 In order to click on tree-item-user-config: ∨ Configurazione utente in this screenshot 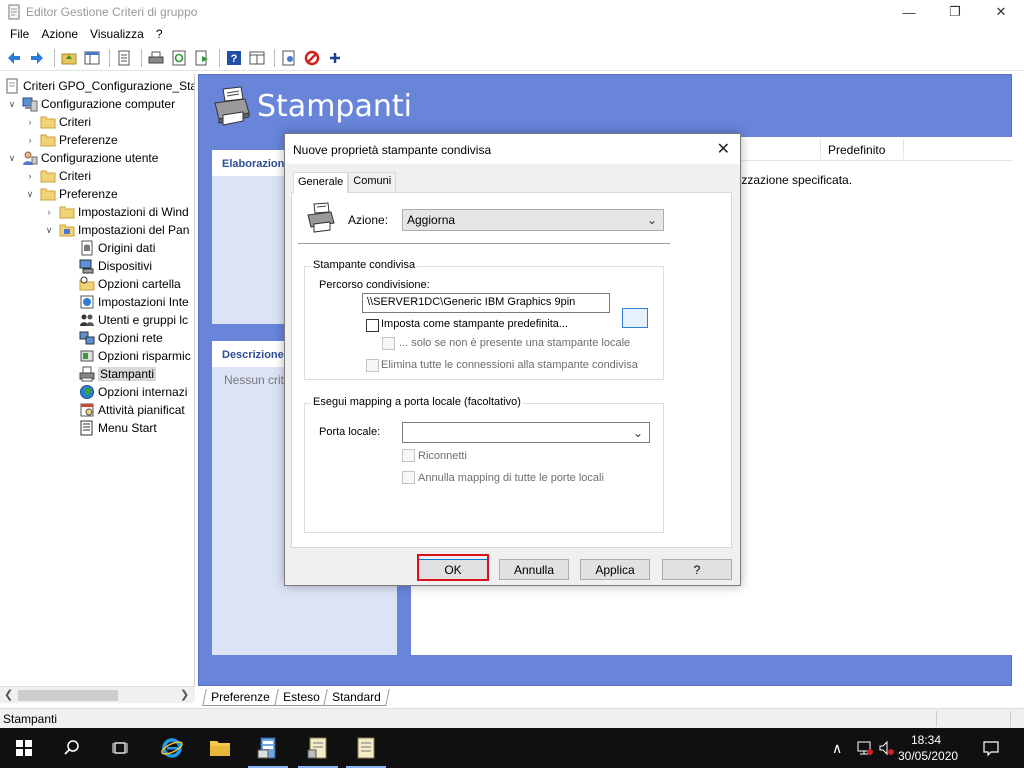, I will do `click(82, 158)`.